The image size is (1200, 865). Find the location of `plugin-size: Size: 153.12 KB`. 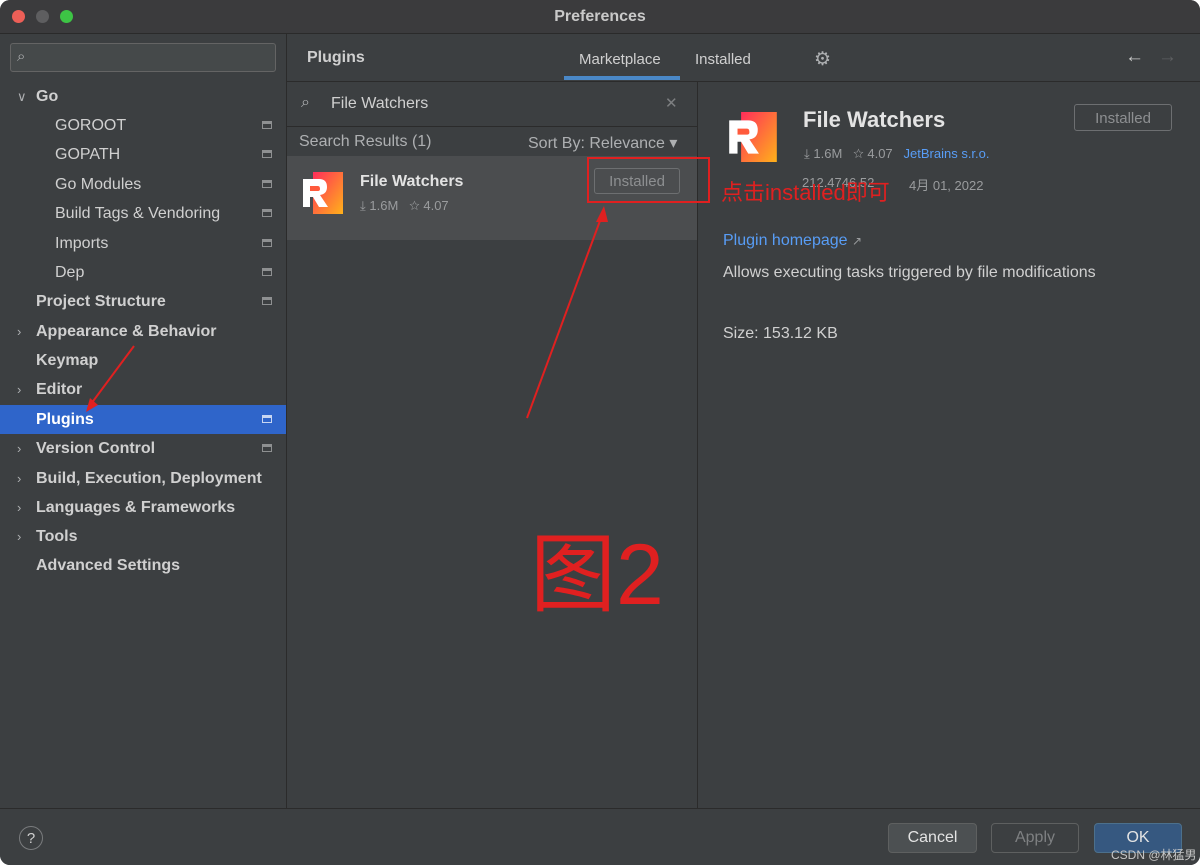

plugin-size: Size: 153.12 KB is located at coordinates (780, 333).